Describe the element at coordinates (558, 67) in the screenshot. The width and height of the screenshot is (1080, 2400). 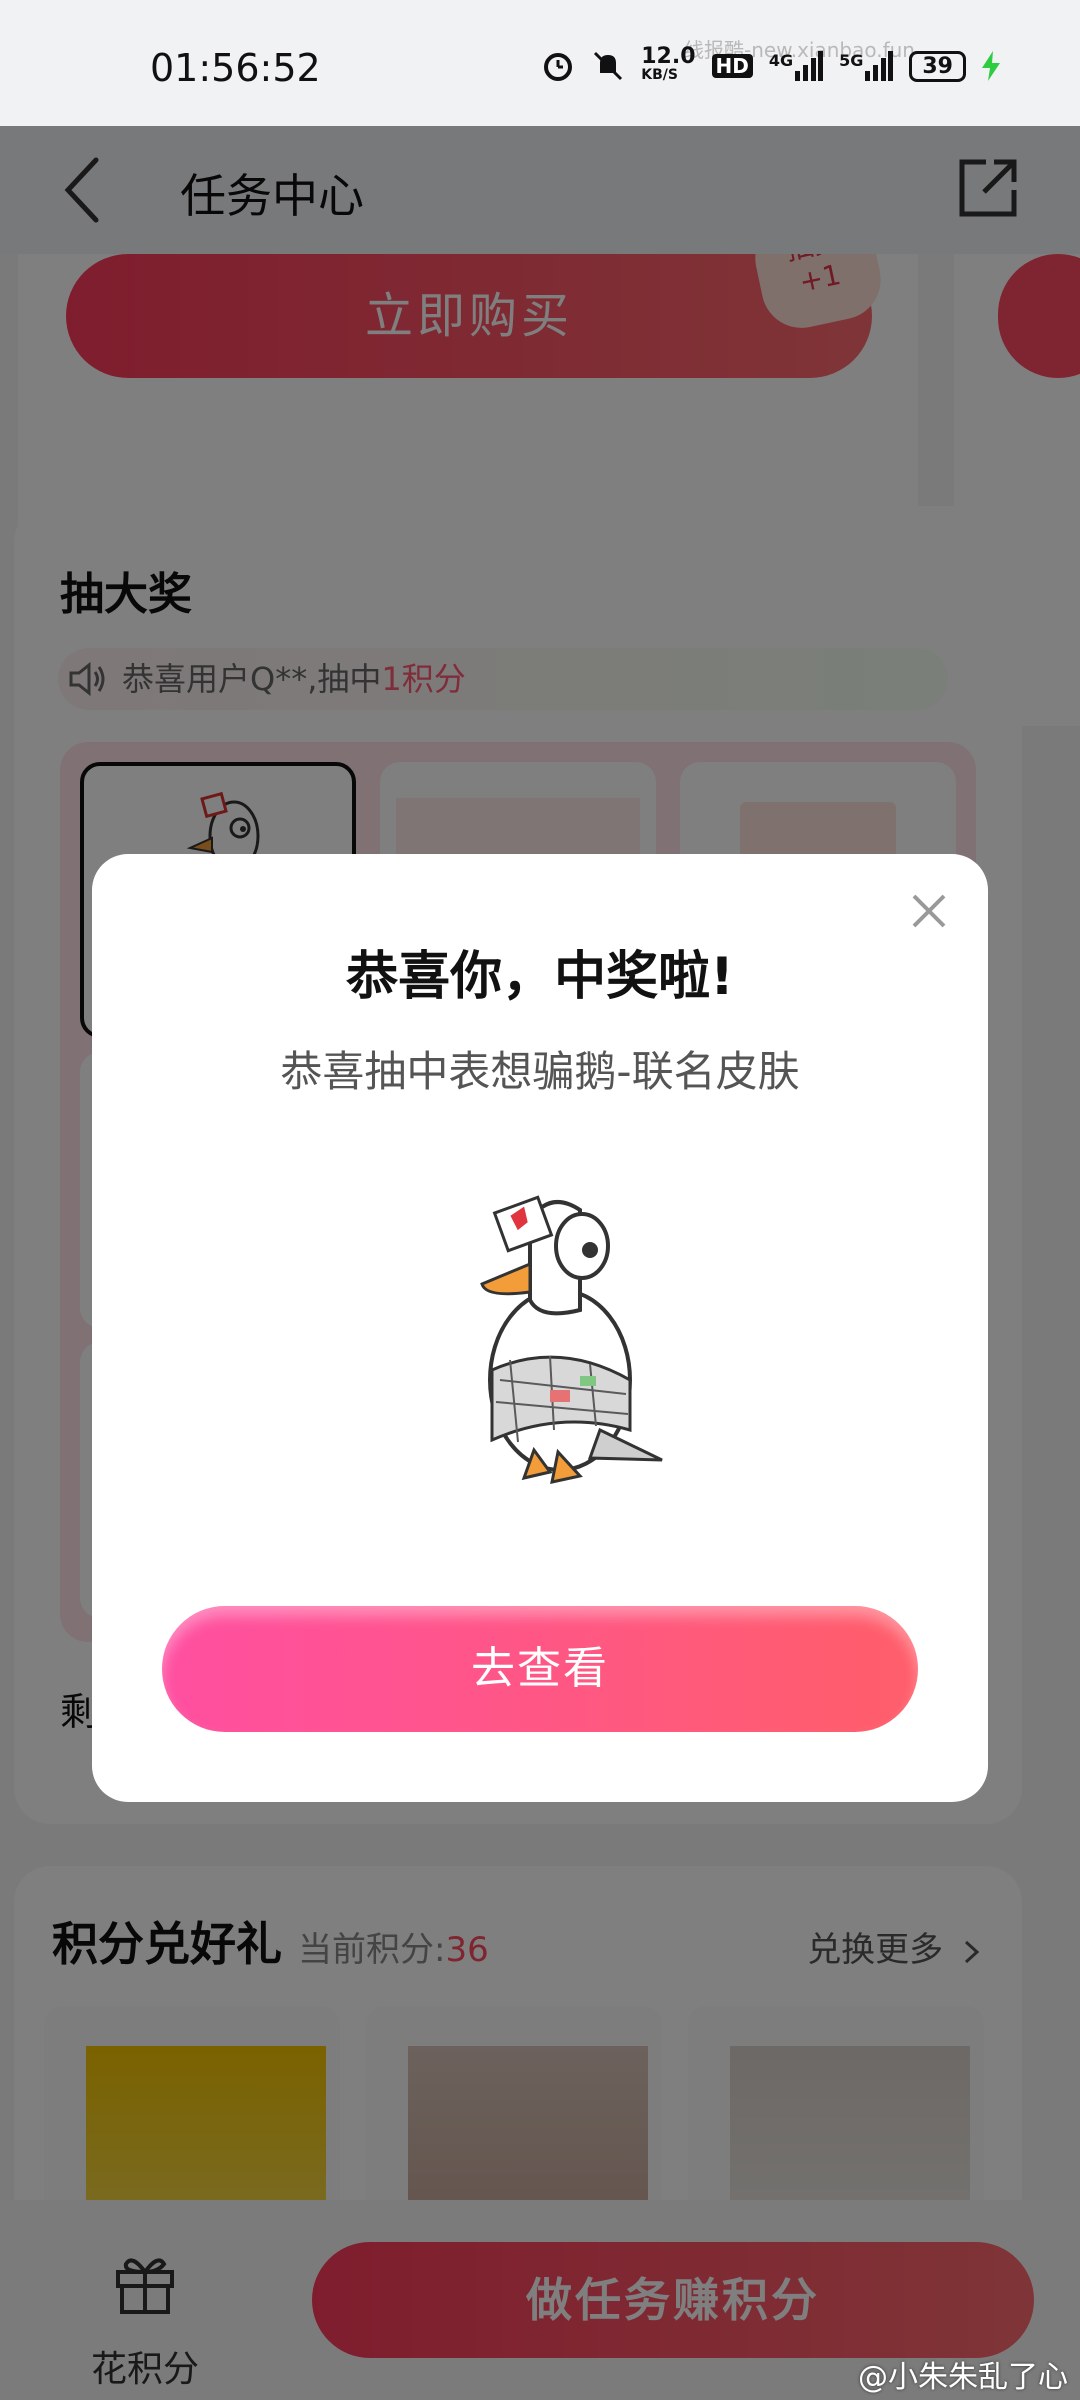
I see `alarm-icon` at that location.